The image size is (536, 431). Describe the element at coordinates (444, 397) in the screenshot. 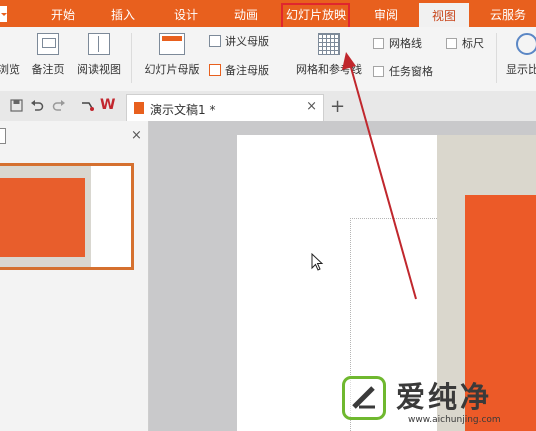

I see `watermark-brand: 爱纯净` at that location.